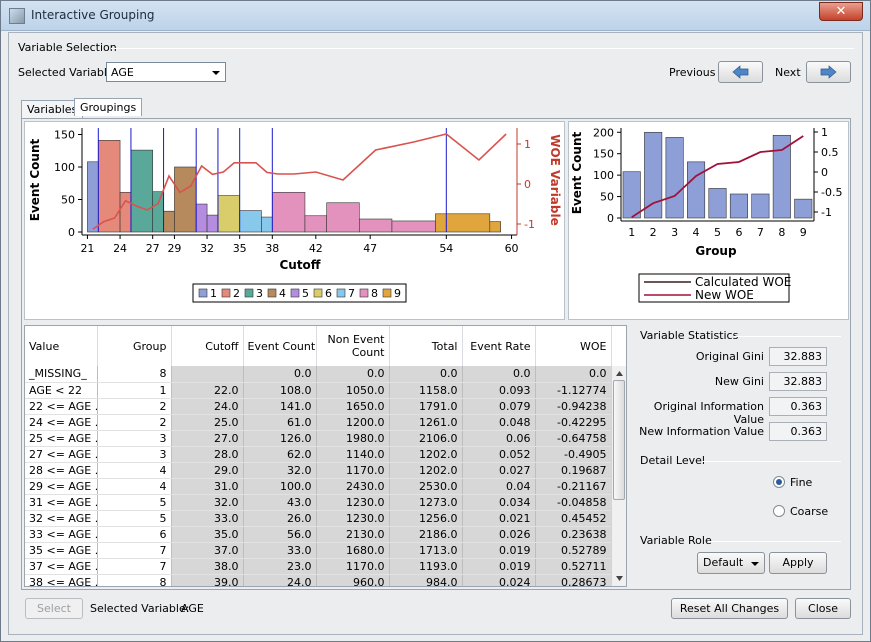 Image resolution: width=871 pixels, height=642 pixels. Describe the element at coordinates (17, 16) in the screenshot. I see `app-icon` at that location.